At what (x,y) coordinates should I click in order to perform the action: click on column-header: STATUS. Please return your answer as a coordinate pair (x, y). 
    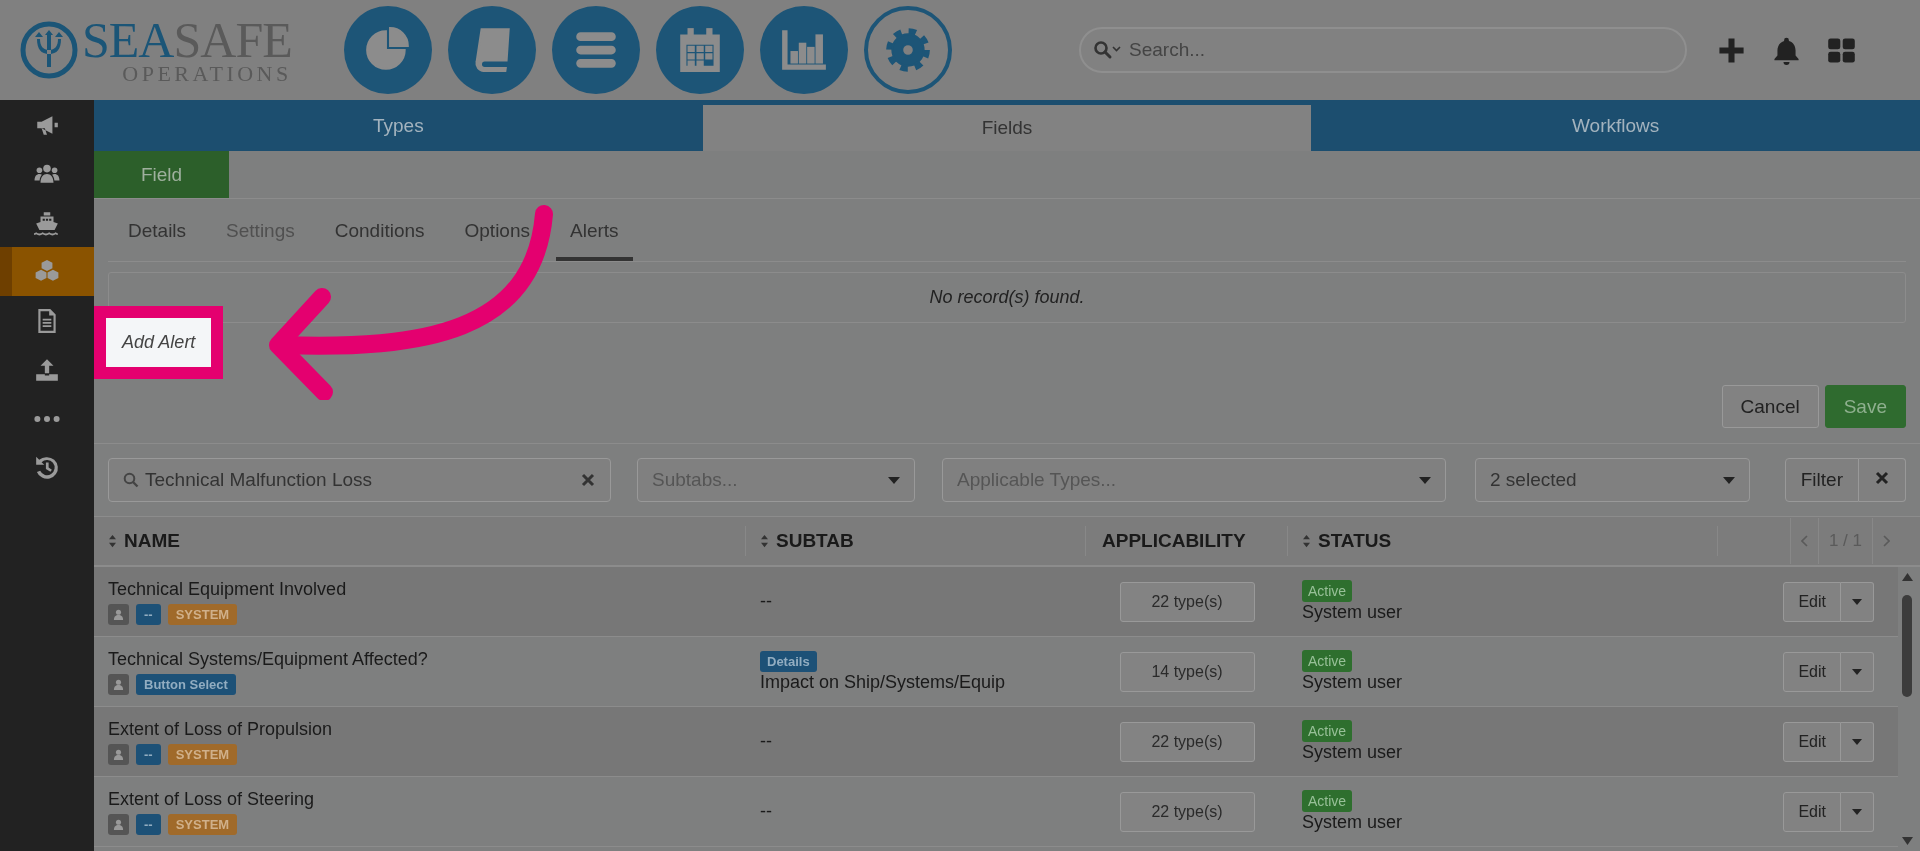
    Looking at the image, I should click on (1355, 541).